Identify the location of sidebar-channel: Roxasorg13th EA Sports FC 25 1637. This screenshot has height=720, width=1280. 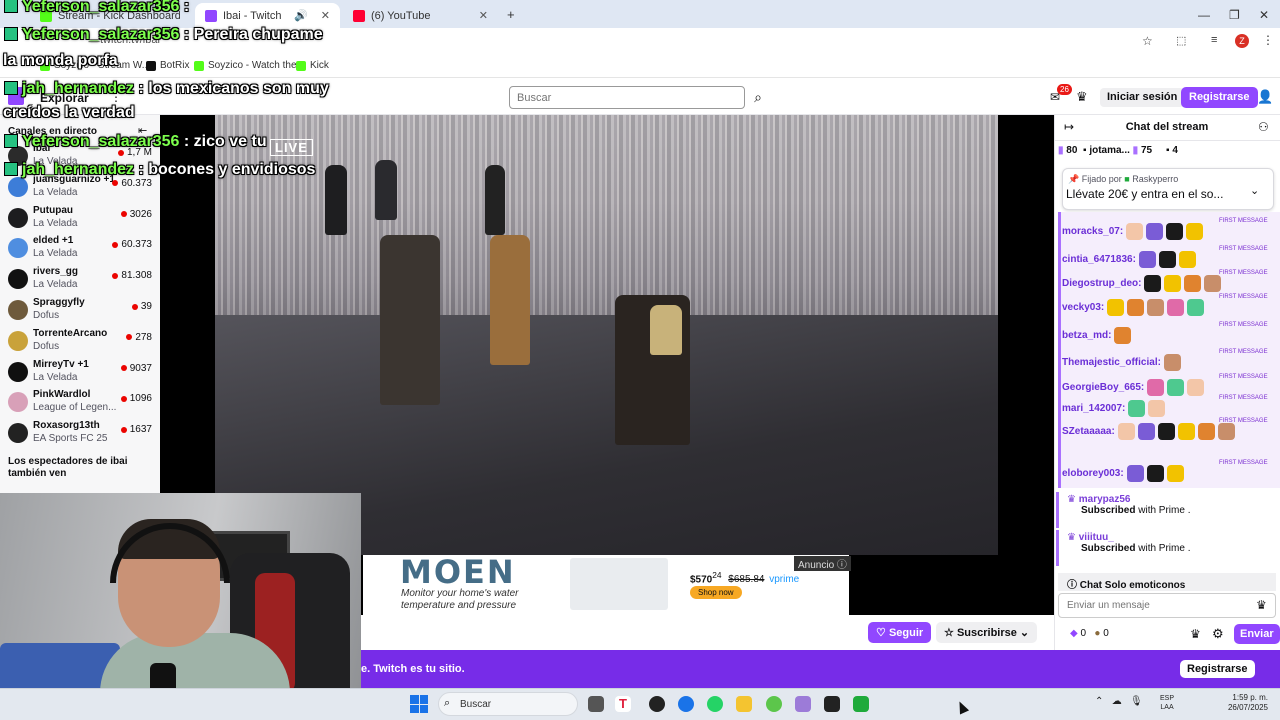
(81, 434).